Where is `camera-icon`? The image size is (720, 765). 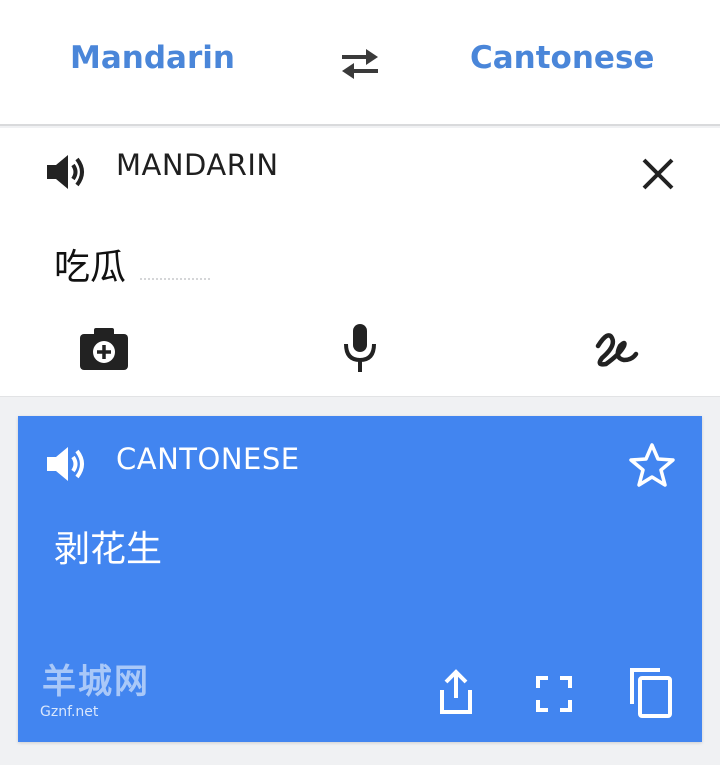 camera-icon is located at coordinates (104, 349).